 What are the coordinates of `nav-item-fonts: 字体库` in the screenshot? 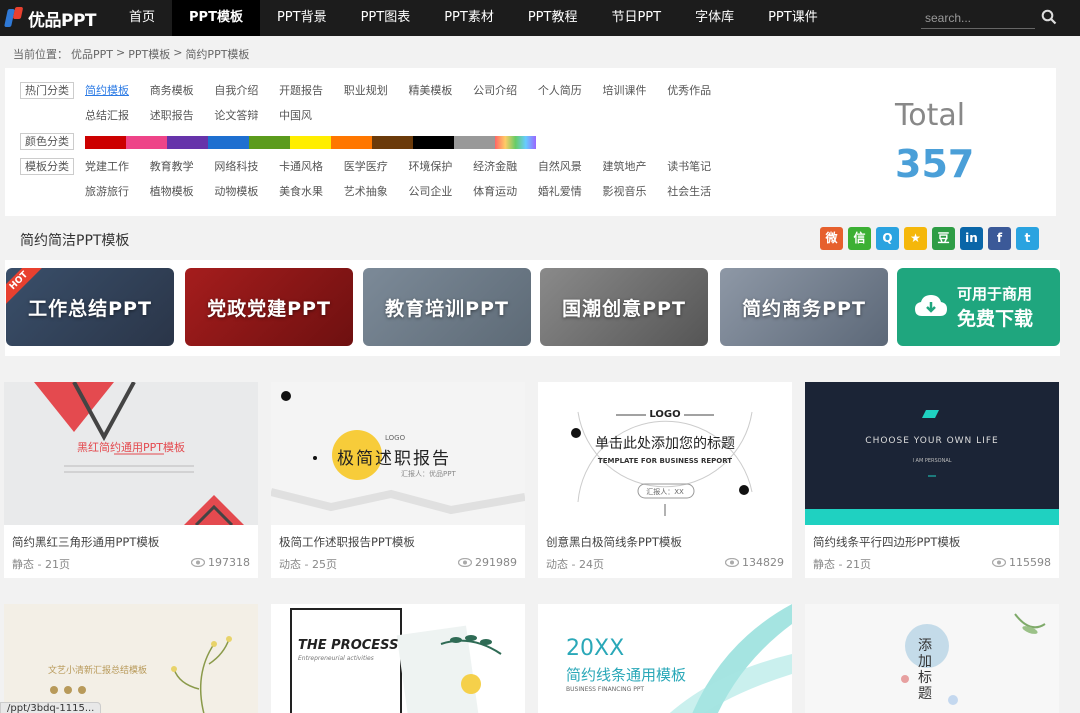 It's located at (714, 18).